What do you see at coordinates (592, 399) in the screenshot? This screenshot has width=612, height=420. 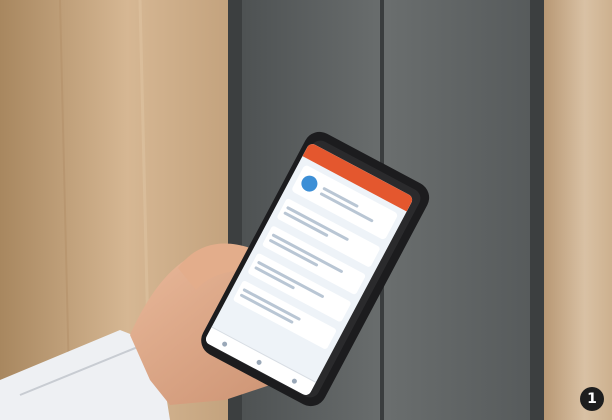 I see `page-number-badge: 1` at bounding box center [592, 399].